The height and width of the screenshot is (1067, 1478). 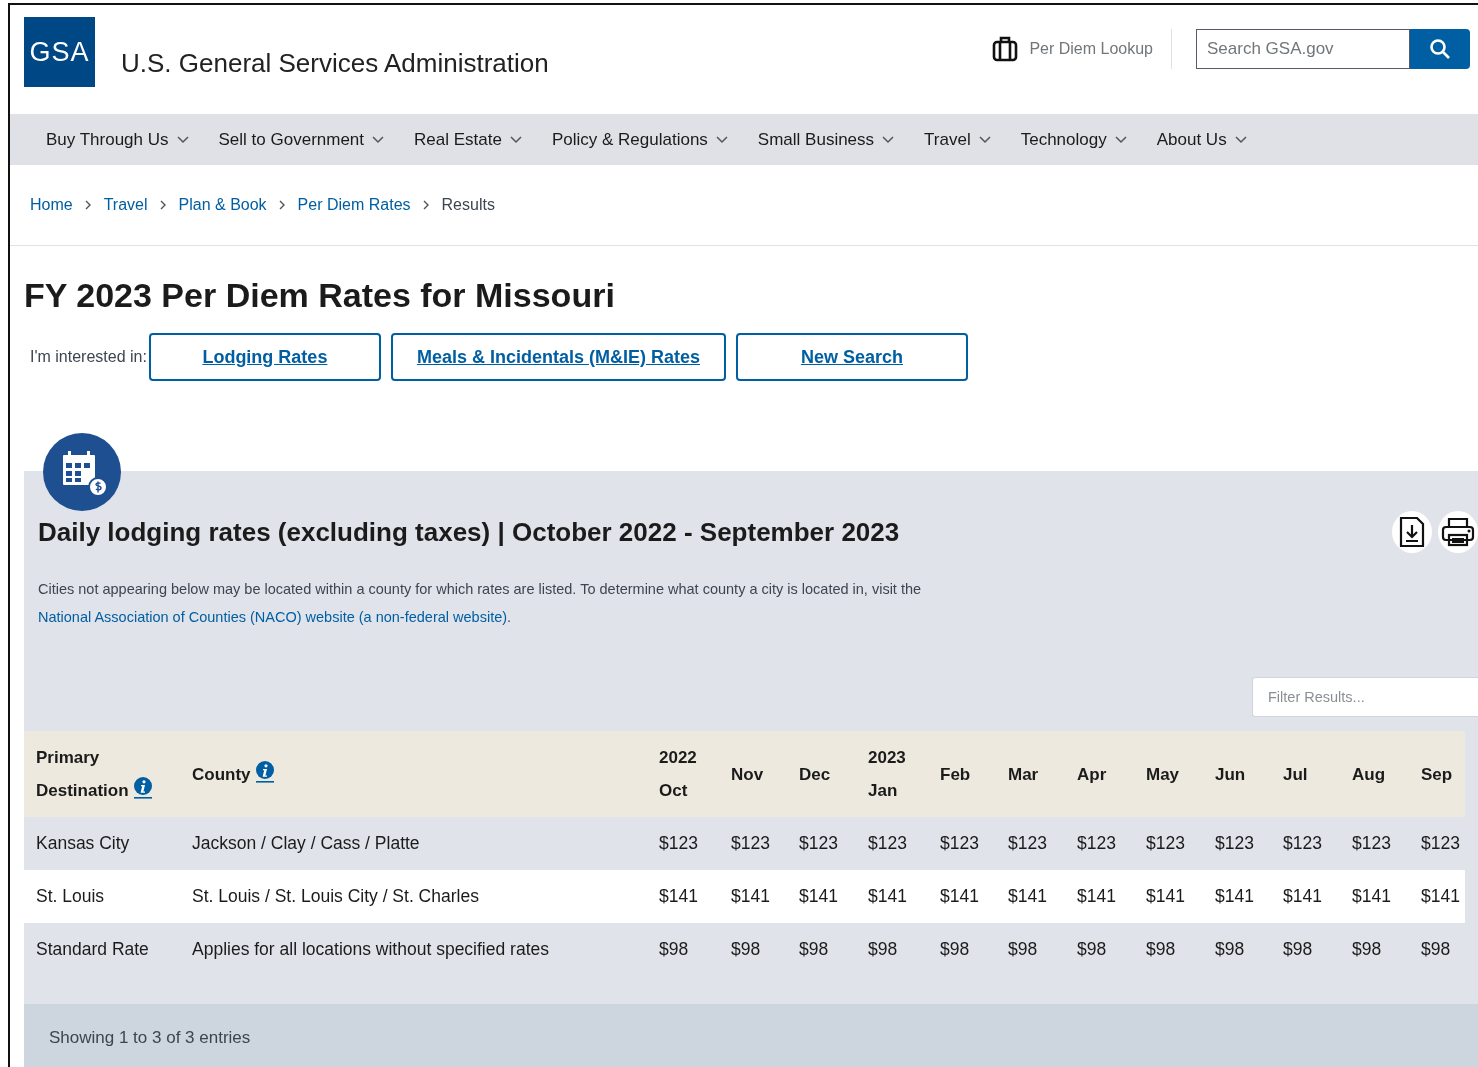 I want to click on rate-option-button: New Search, so click(x=851, y=357).